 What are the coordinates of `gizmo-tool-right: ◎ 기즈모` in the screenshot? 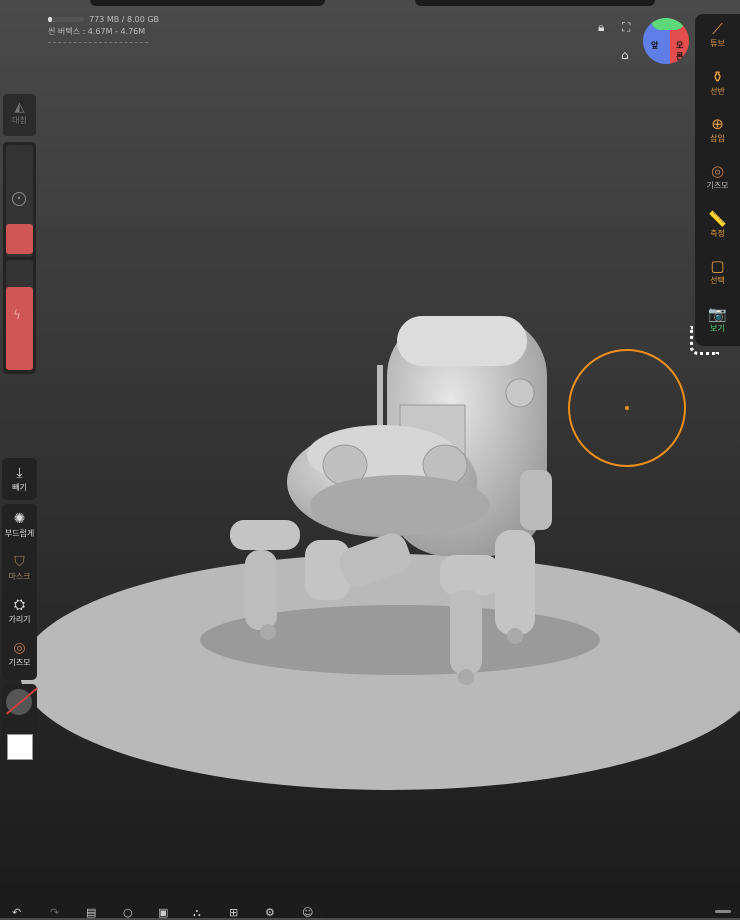 It's located at (717, 176).